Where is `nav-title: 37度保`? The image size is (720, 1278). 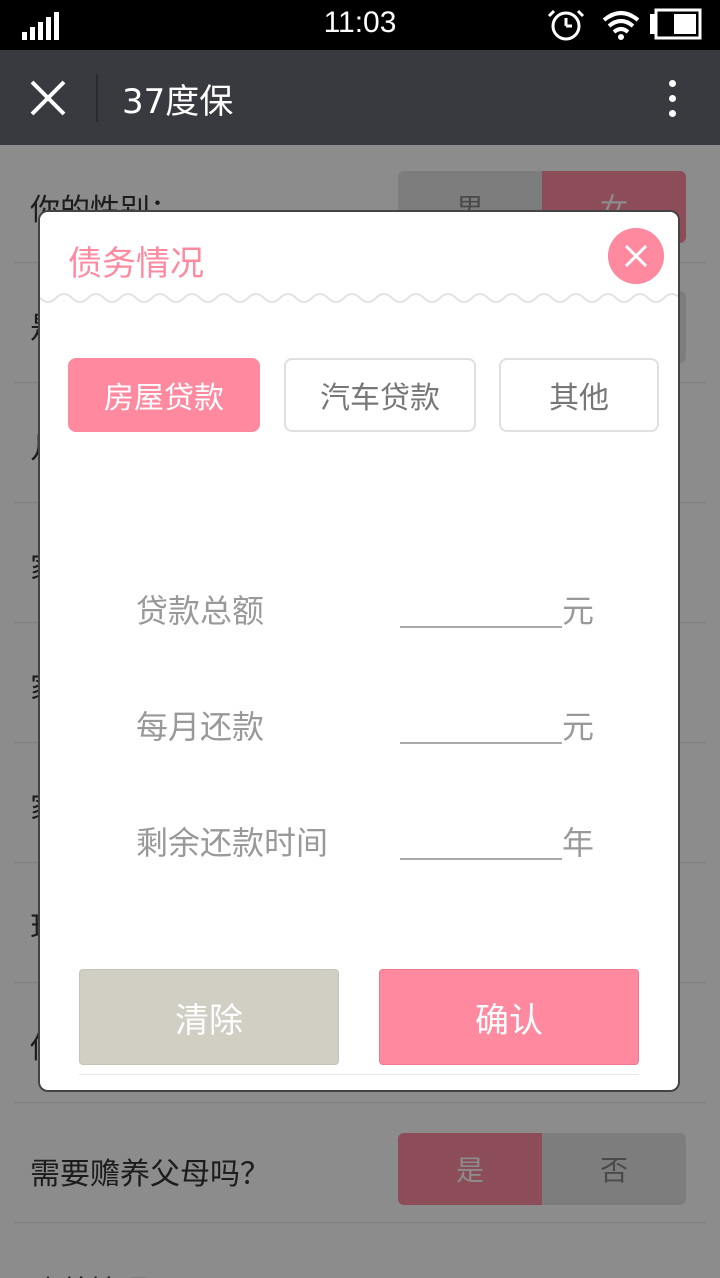 nav-title: 37度保 is located at coordinates (178, 102).